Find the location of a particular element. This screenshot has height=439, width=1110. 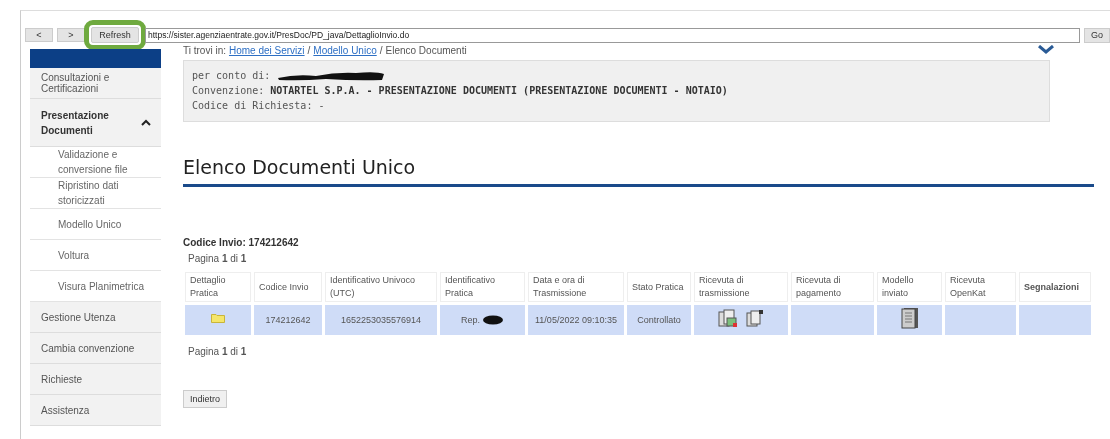

column-header: Stato Pratica is located at coordinates (659, 287).